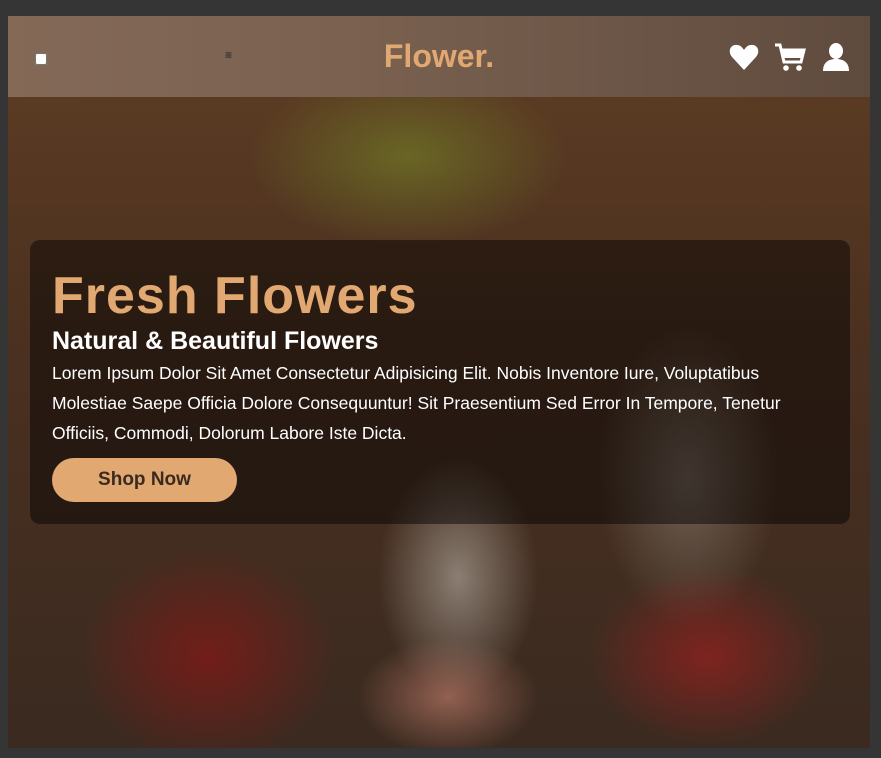 The height and width of the screenshot is (758, 881). Describe the element at coordinates (144, 480) in the screenshot. I see `shop-now-button: Shop Now` at that location.